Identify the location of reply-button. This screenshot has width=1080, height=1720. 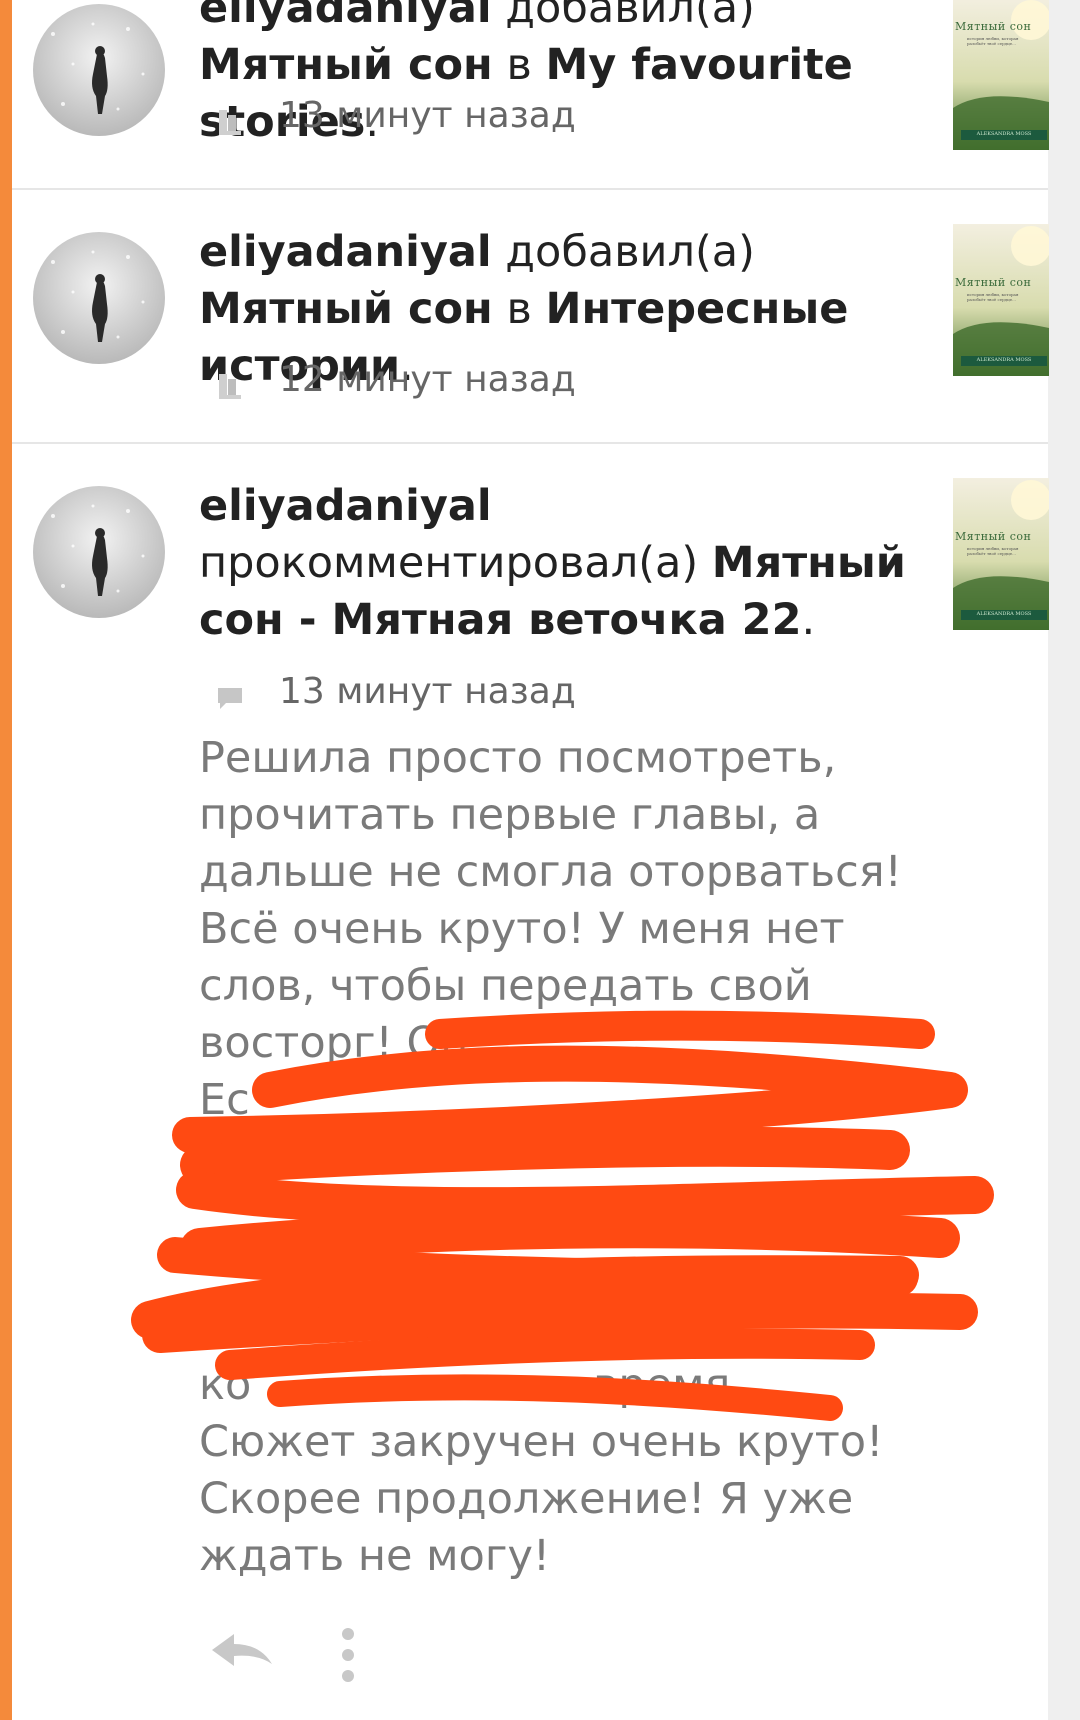
(243, 1654).